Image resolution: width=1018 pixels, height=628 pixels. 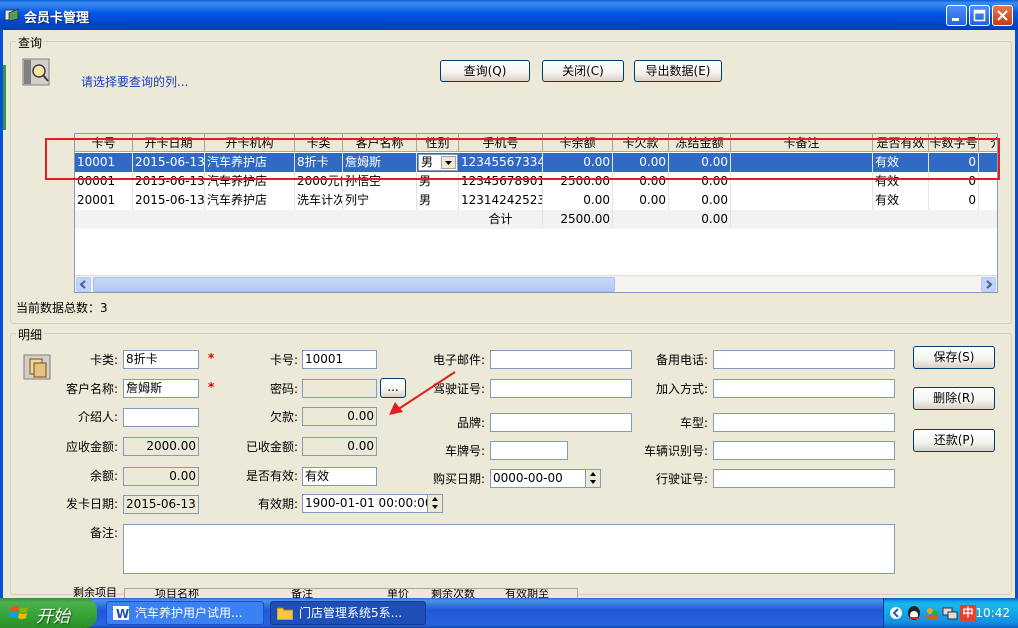 I want to click on issue-date-field: 2015-06-13, so click(x=161, y=504).